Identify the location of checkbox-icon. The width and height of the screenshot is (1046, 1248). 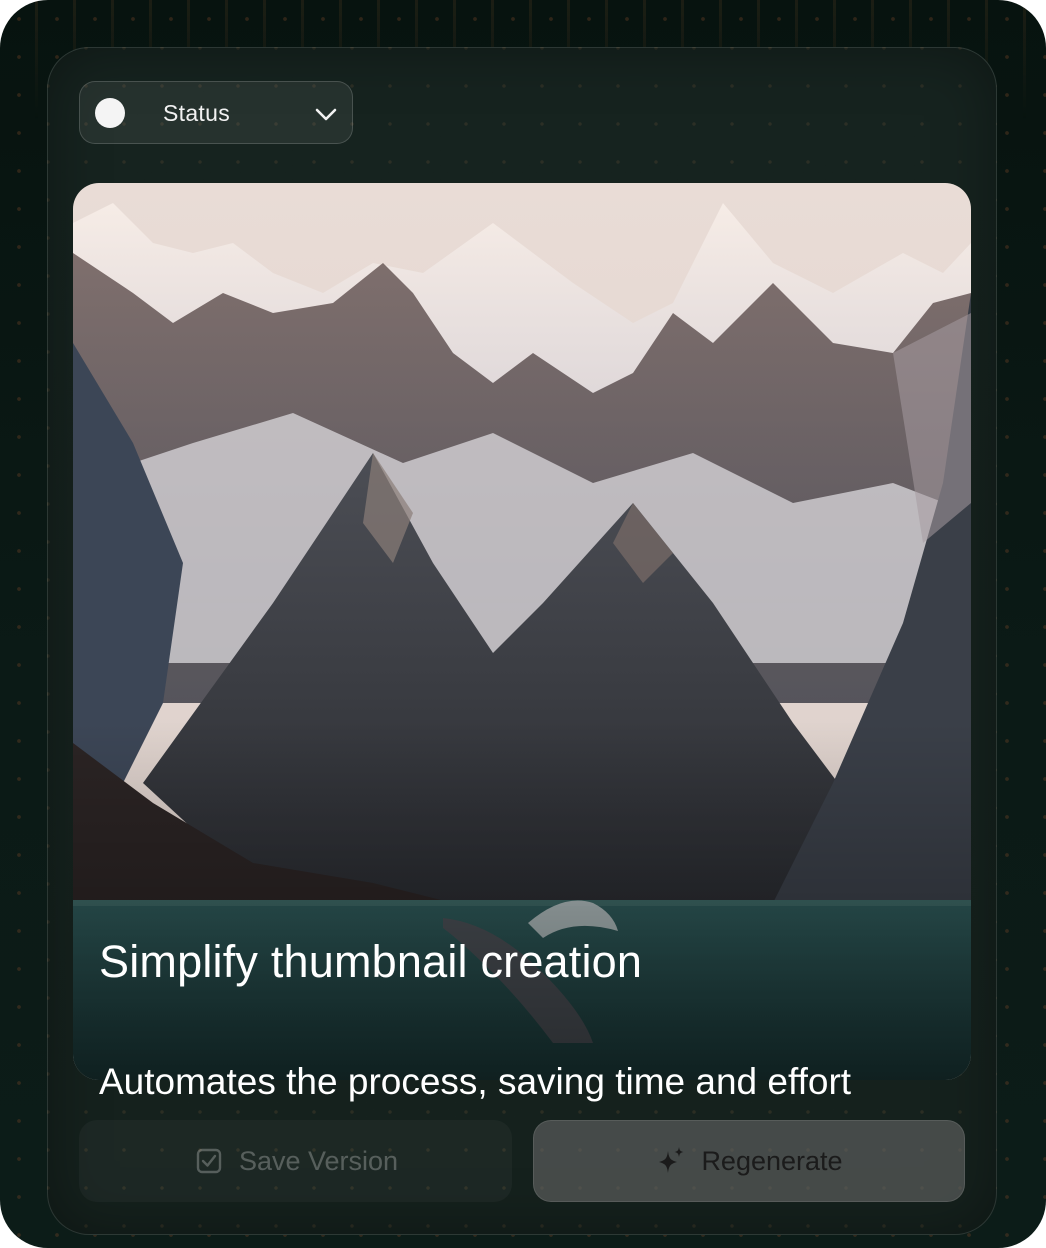
(209, 1161).